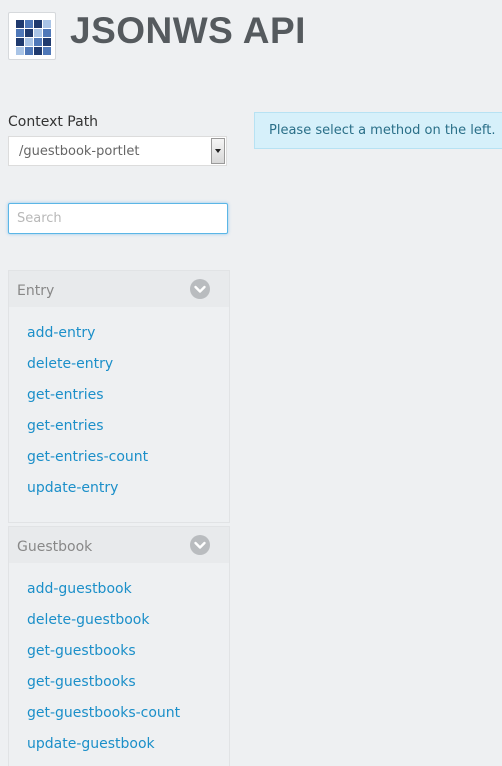  Describe the element at coordinates (52, 328) in the screenshot. I see `method-link-add-entry: add-entry` at that location.